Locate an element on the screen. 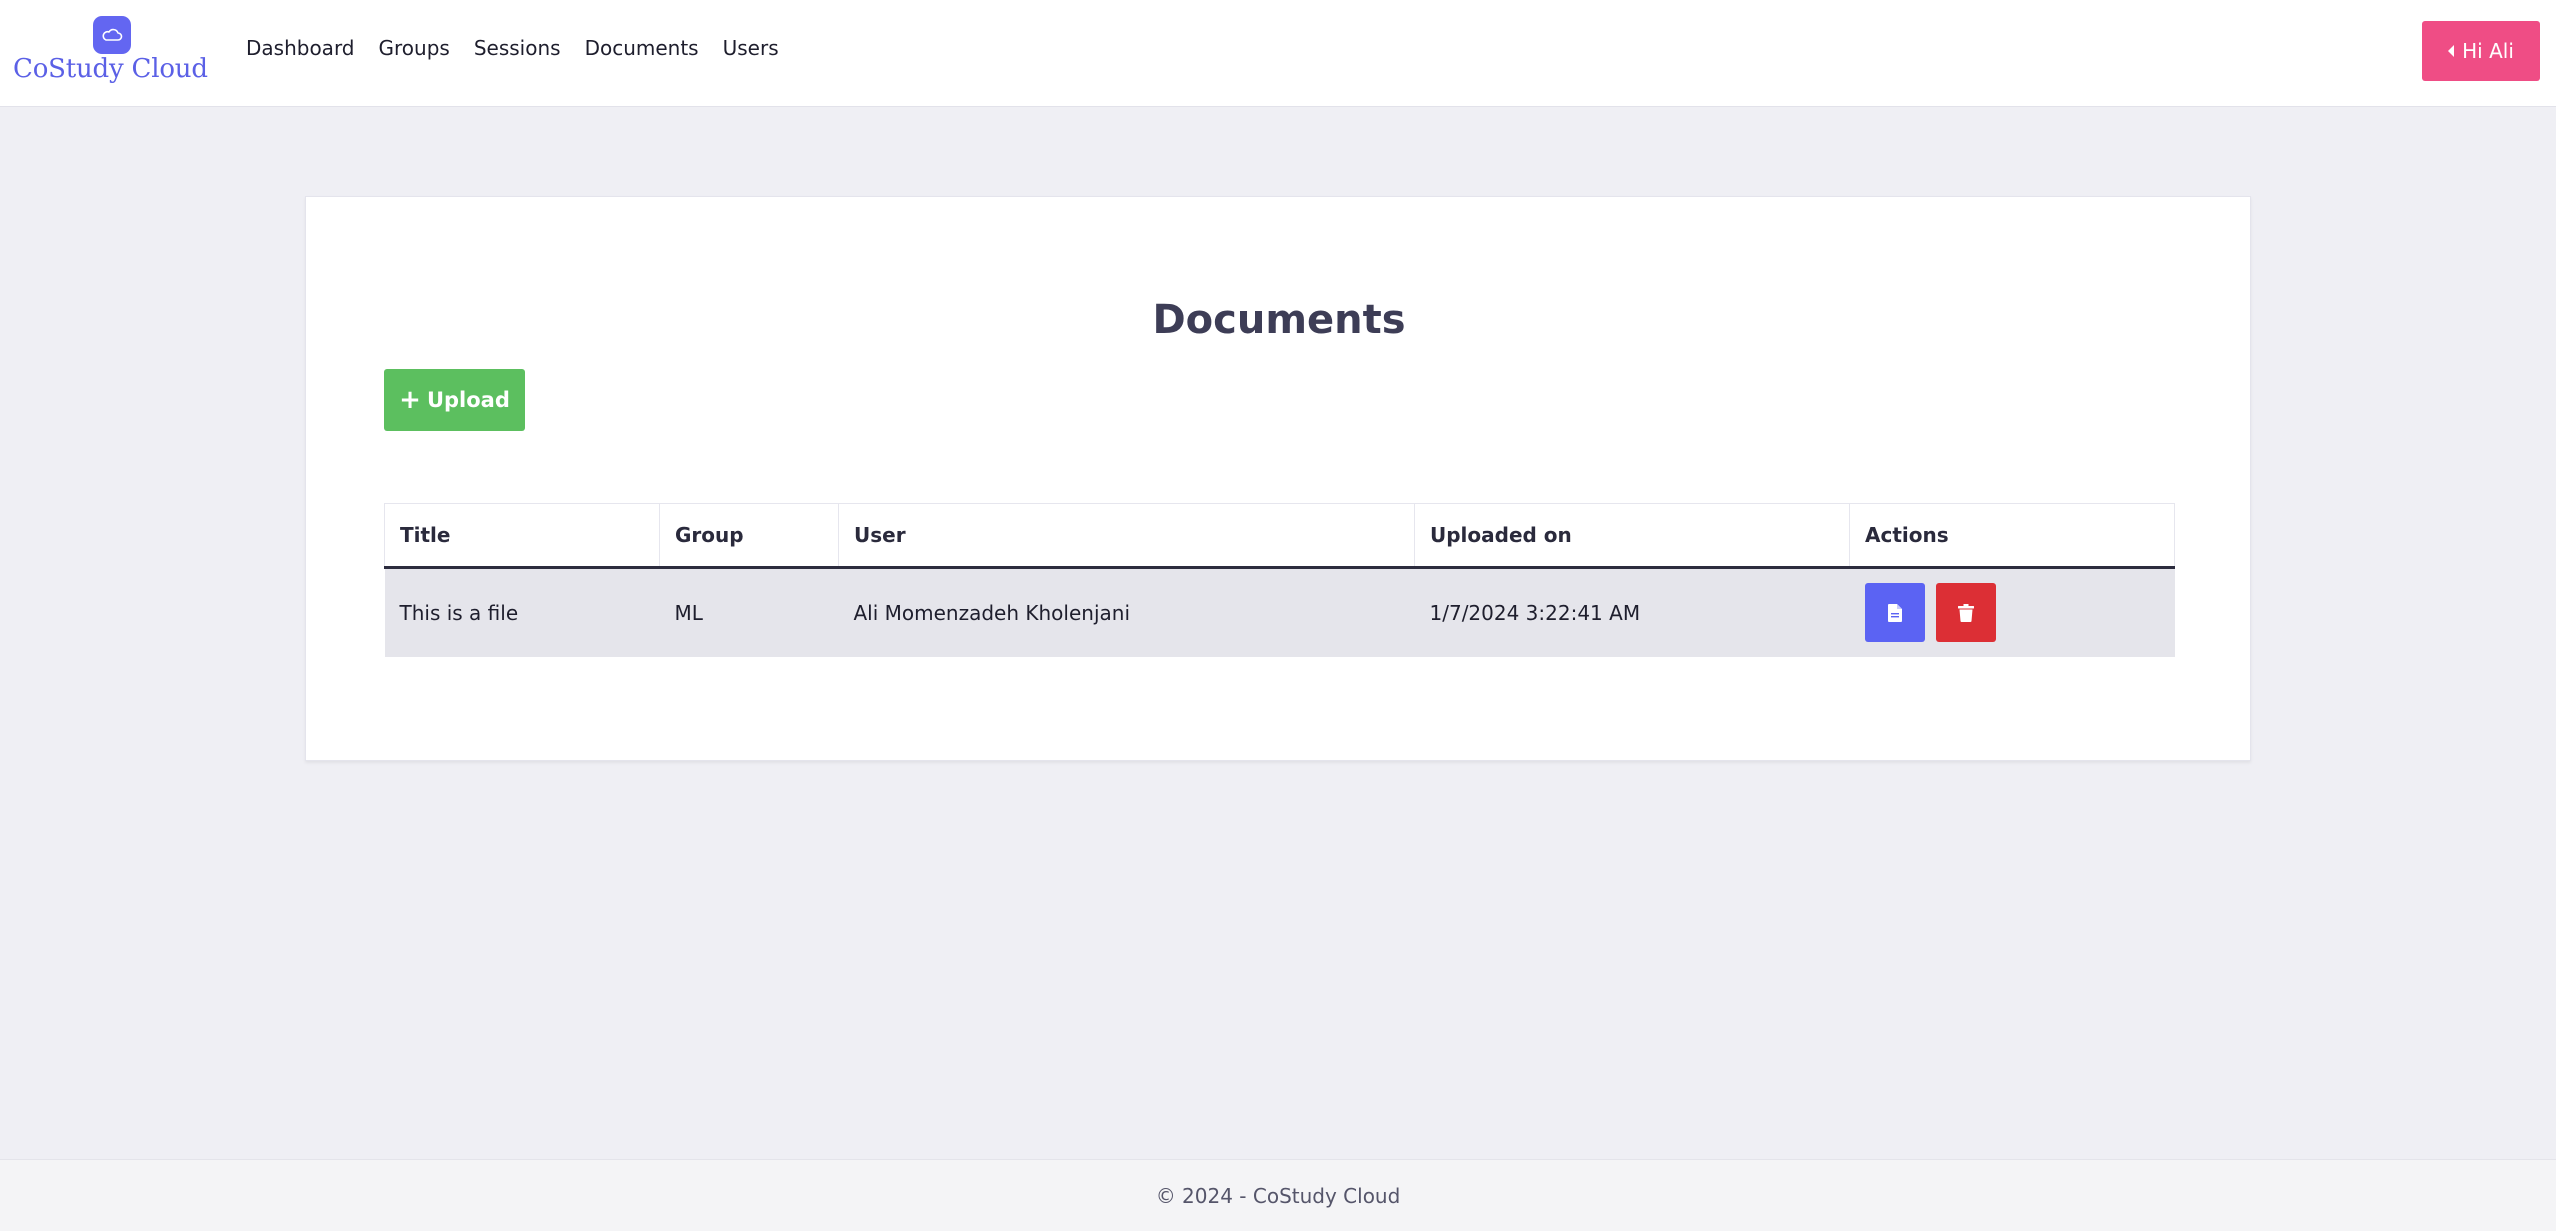 The image size is (2556, 1231). column-header-group: Group is located at coordinates (749, 536).